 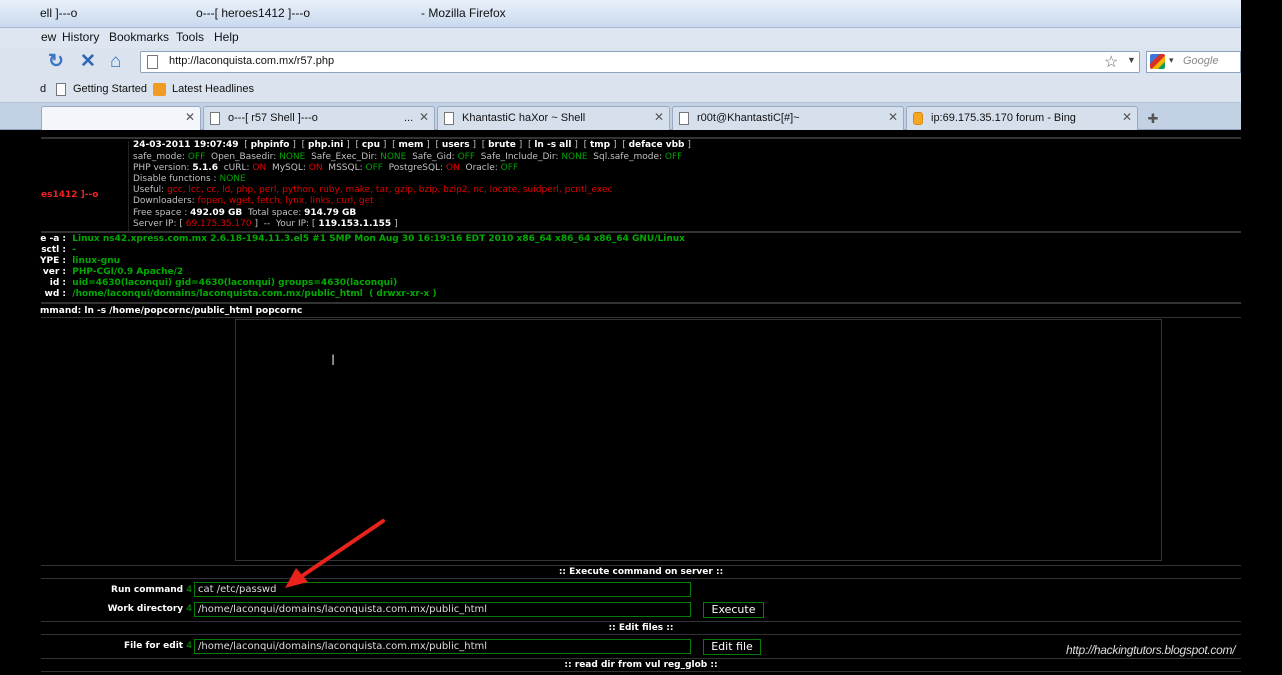 I want to click on watermark: http://hackingtutors.blogspot.com/, so click(x=1151, y=650).